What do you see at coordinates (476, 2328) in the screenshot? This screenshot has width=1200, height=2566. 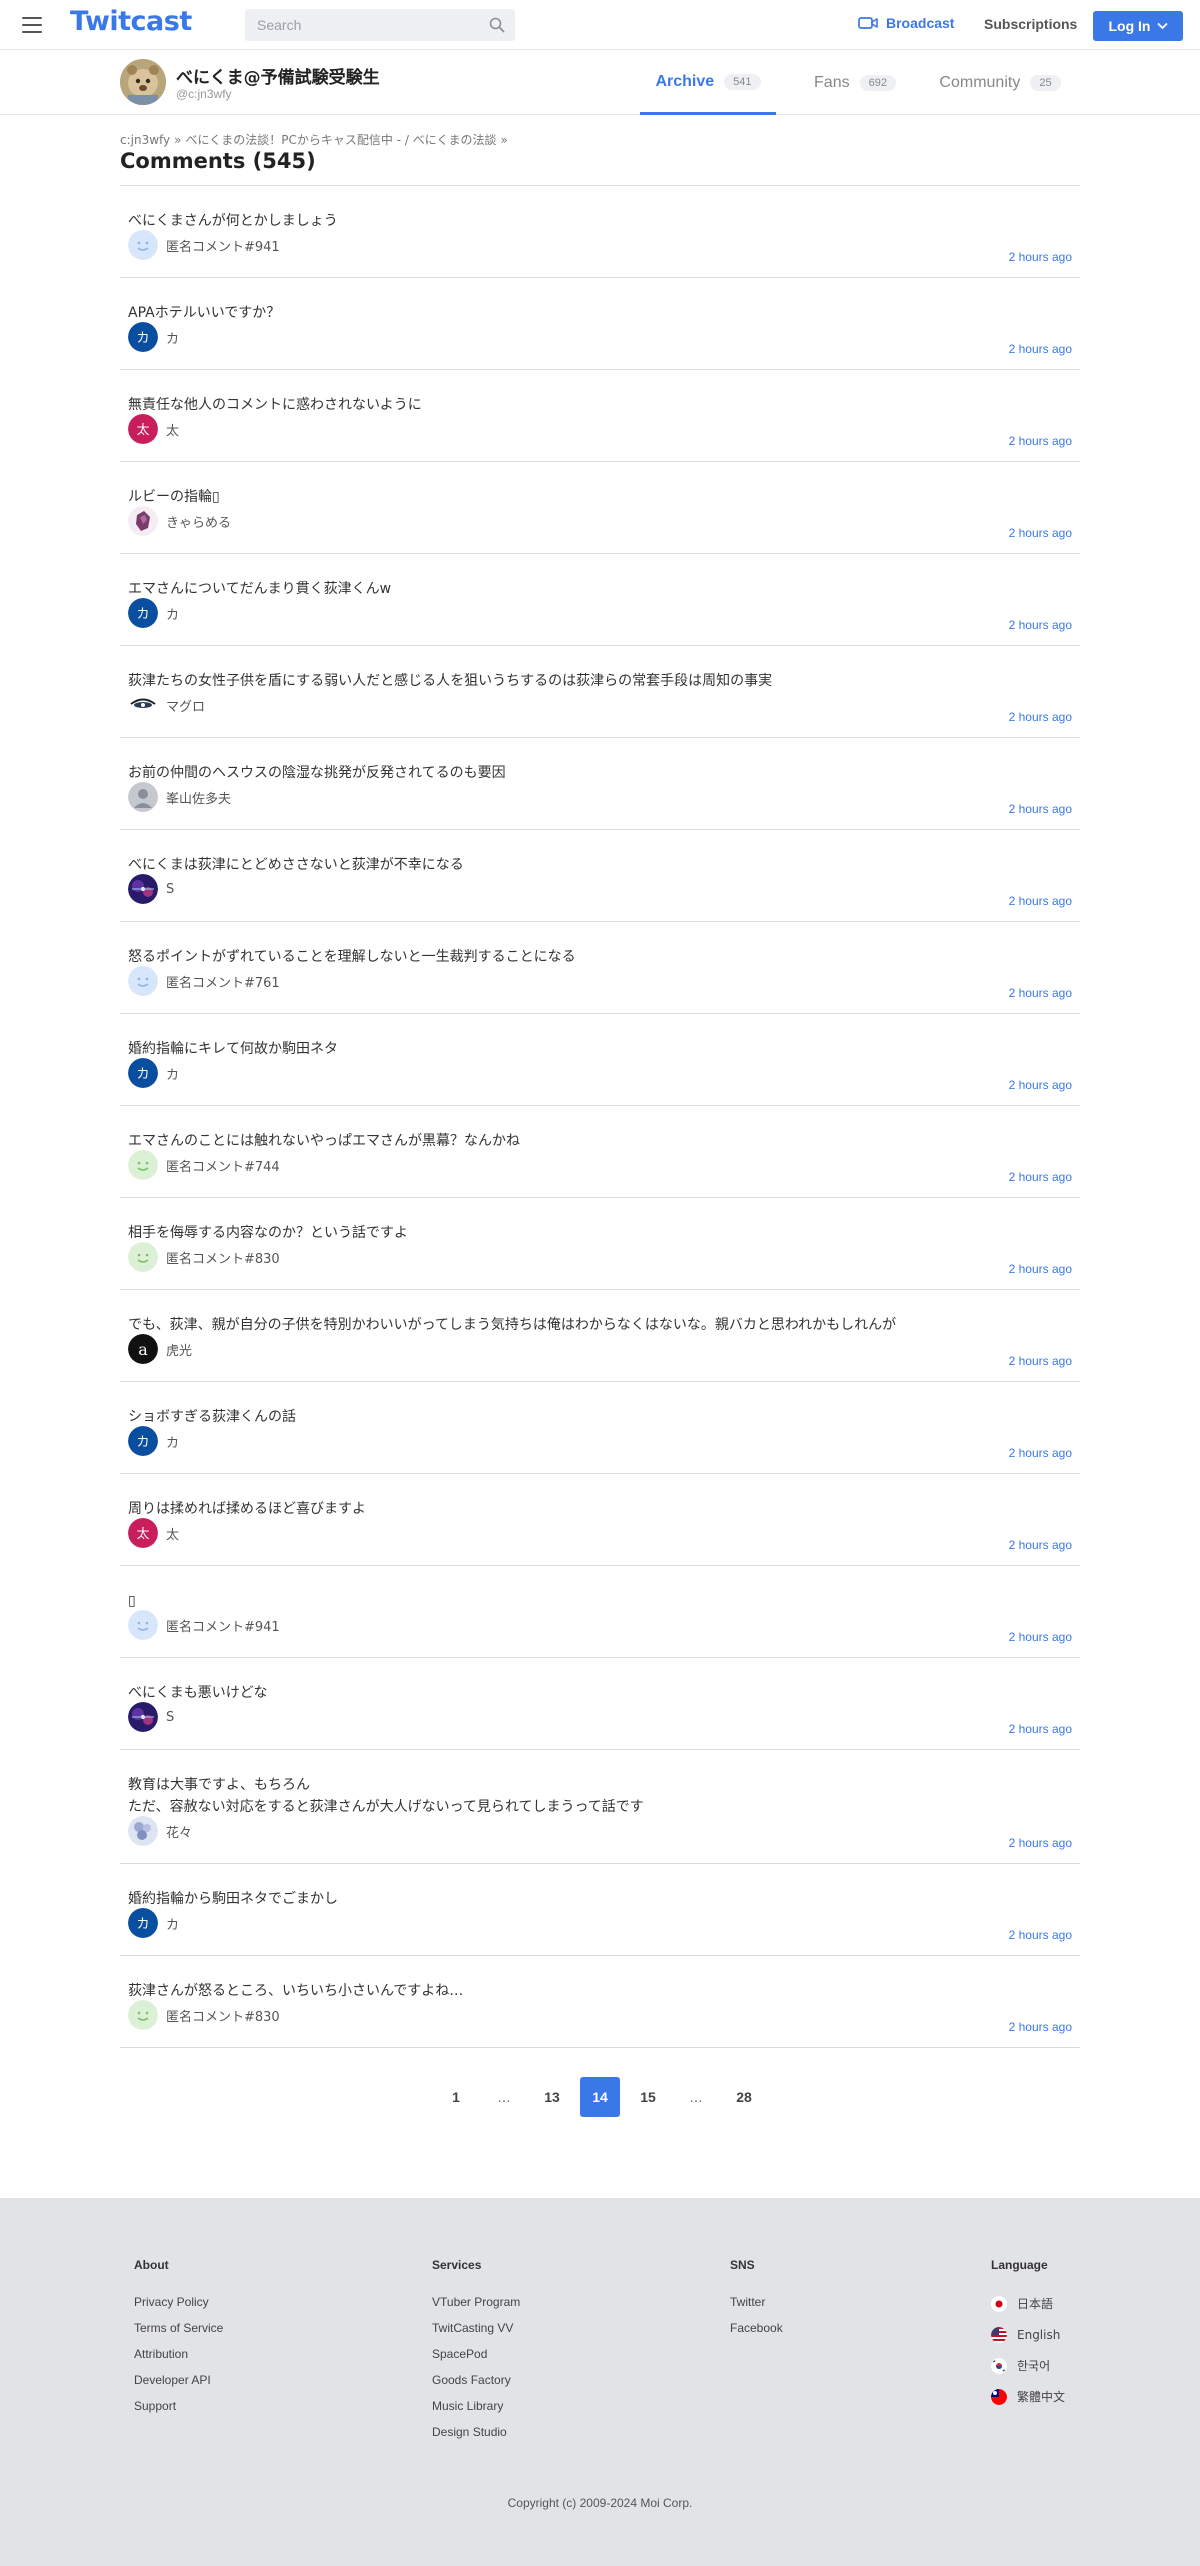 I see `footer-link: TwitCasting VV` at bounding box center [476, 2328].